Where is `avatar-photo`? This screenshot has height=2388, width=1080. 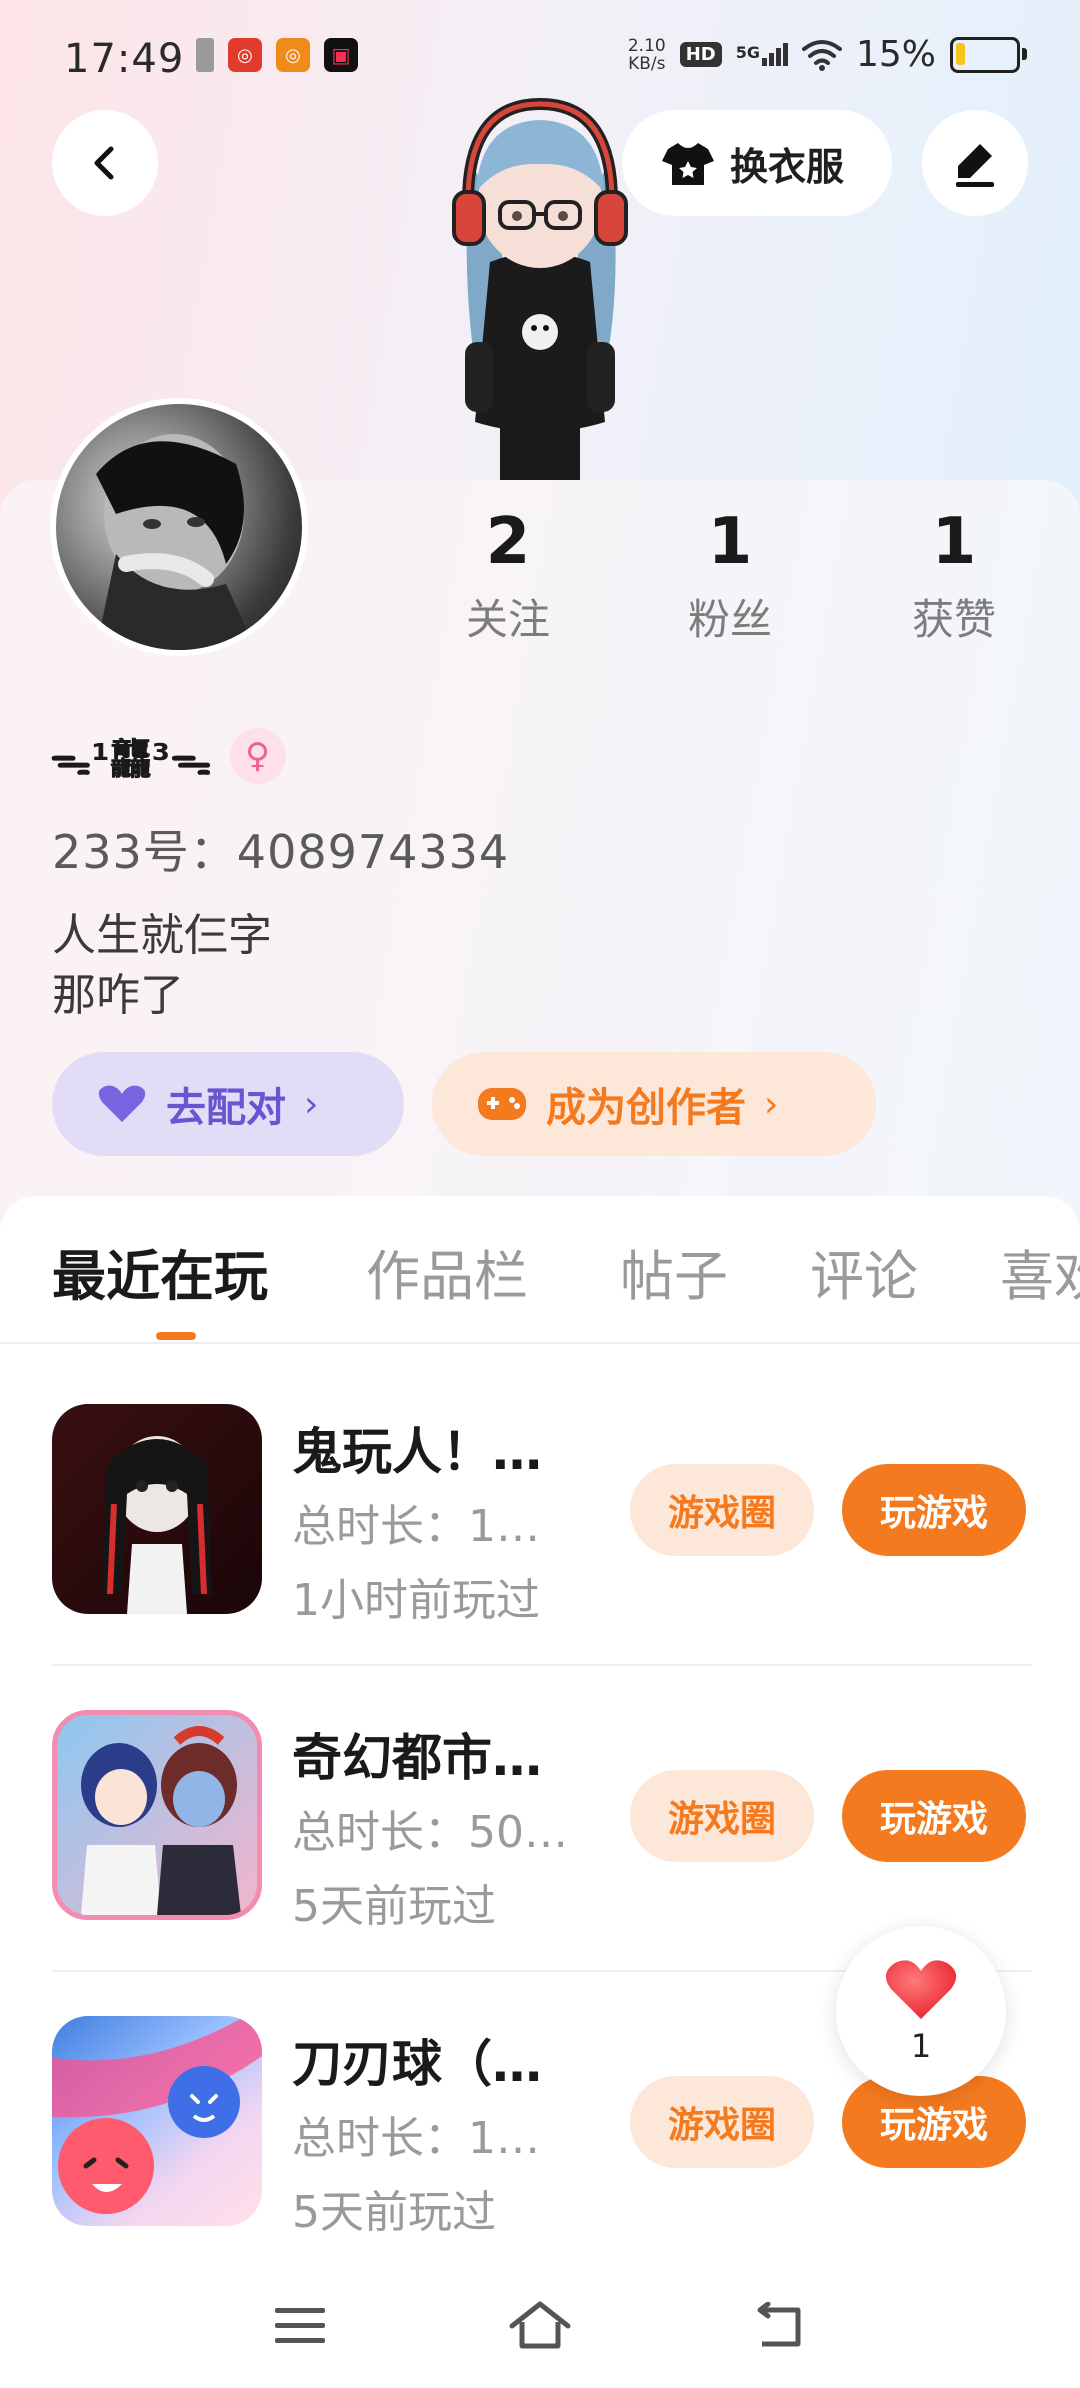
avatar-photo is located at coordinates (176, 542).